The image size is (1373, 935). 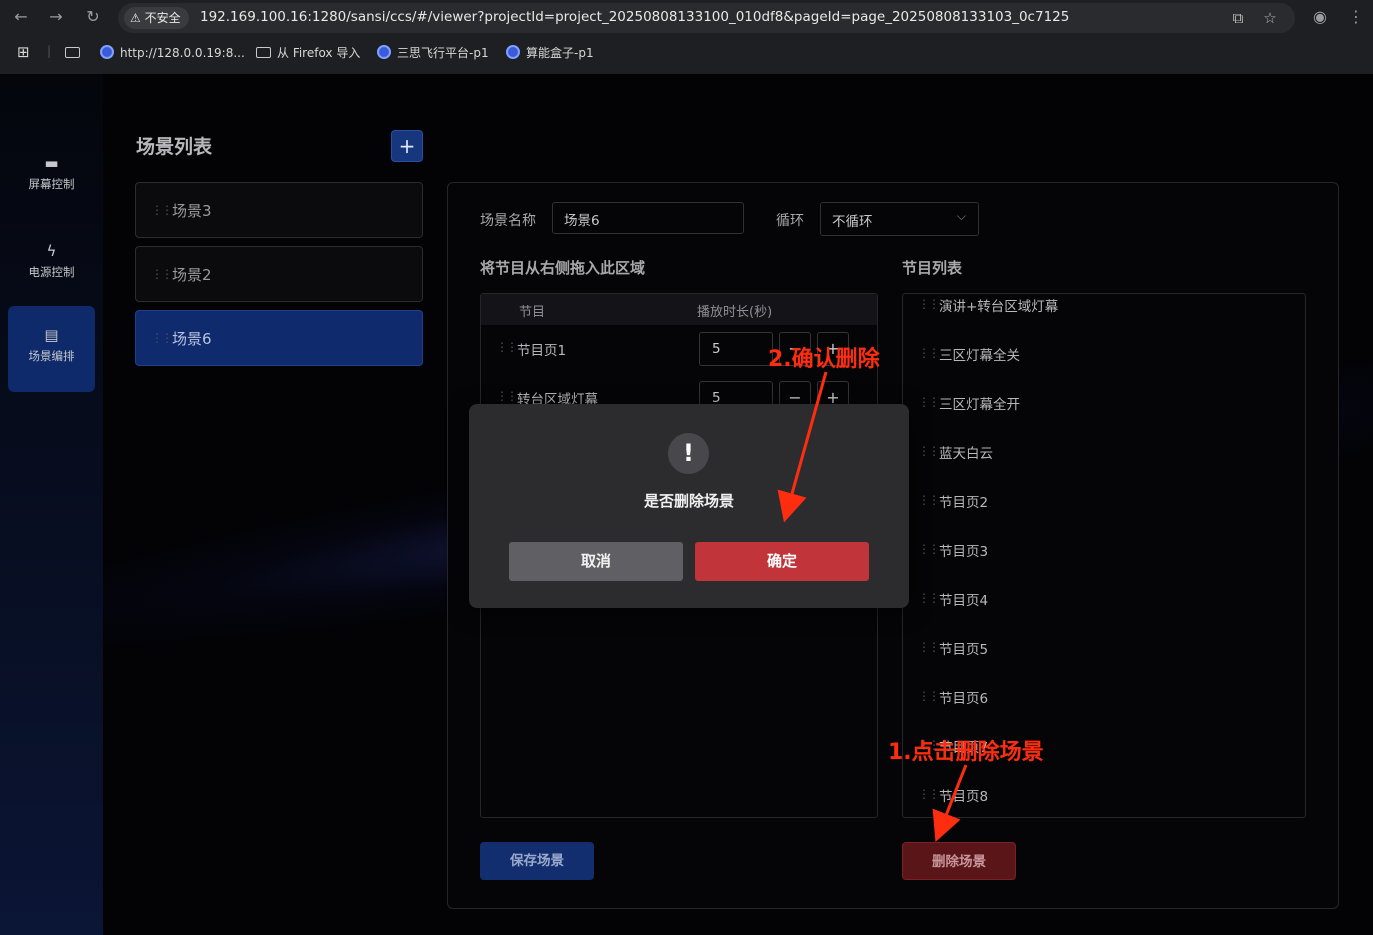 I want to click on translate-icon: ⧉, so click(x=1238, y=18).